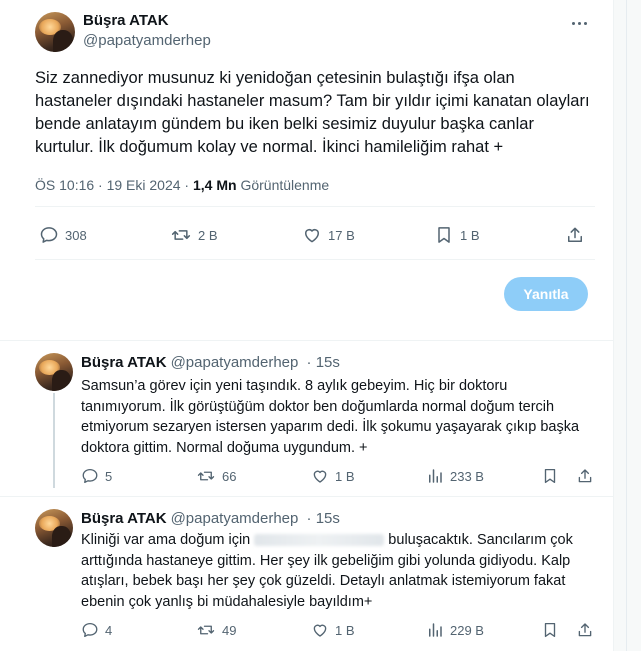 The height and width of the screenshot is (651, 641). I want to click on reply-count: 4, so click(109, 630).